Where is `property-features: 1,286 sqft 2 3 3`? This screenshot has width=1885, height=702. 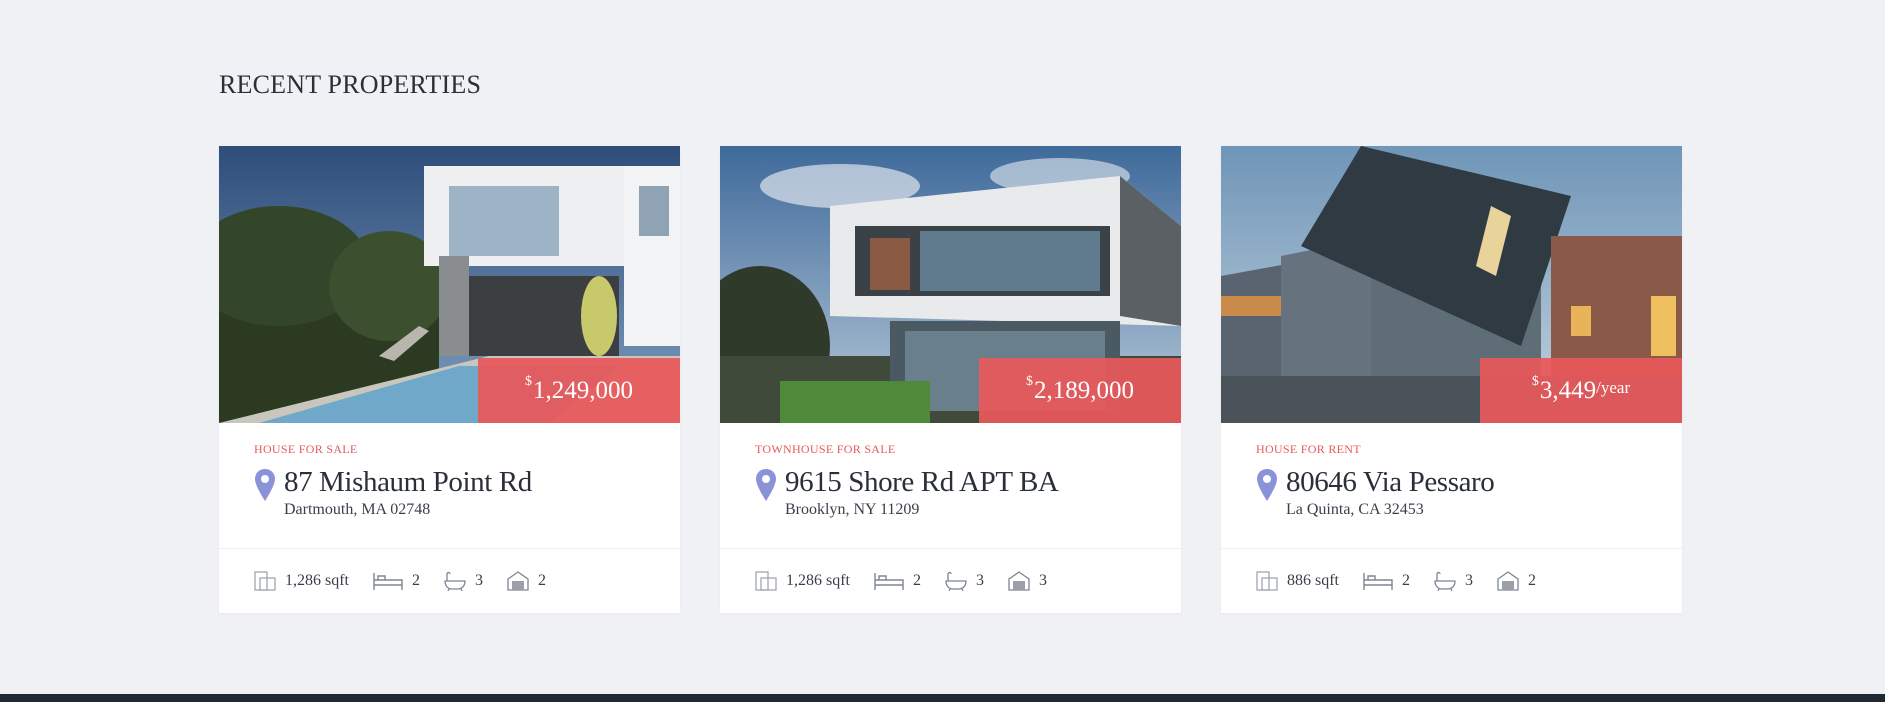 property-features: 1,286 sqft 2 3 3 is located at coordinates (950, 580).